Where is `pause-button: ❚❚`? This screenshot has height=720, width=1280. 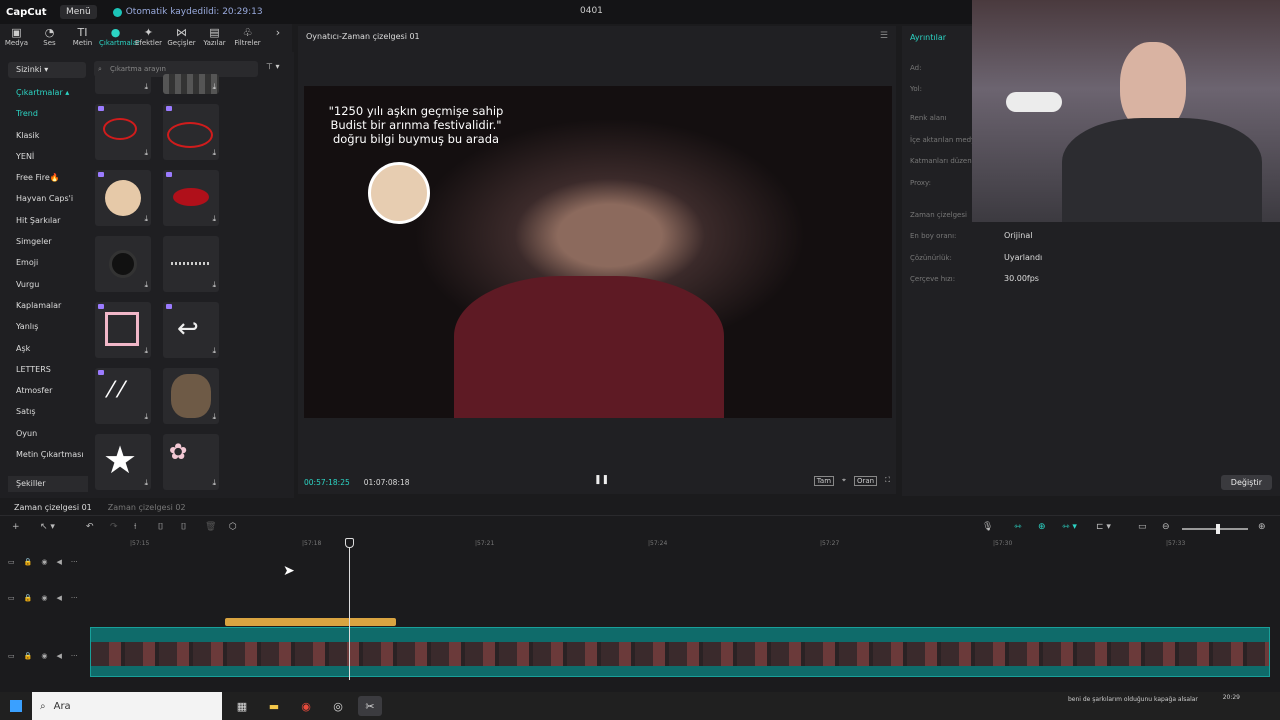 pause-button: ❚❚ is located at coordinates (601, 480).